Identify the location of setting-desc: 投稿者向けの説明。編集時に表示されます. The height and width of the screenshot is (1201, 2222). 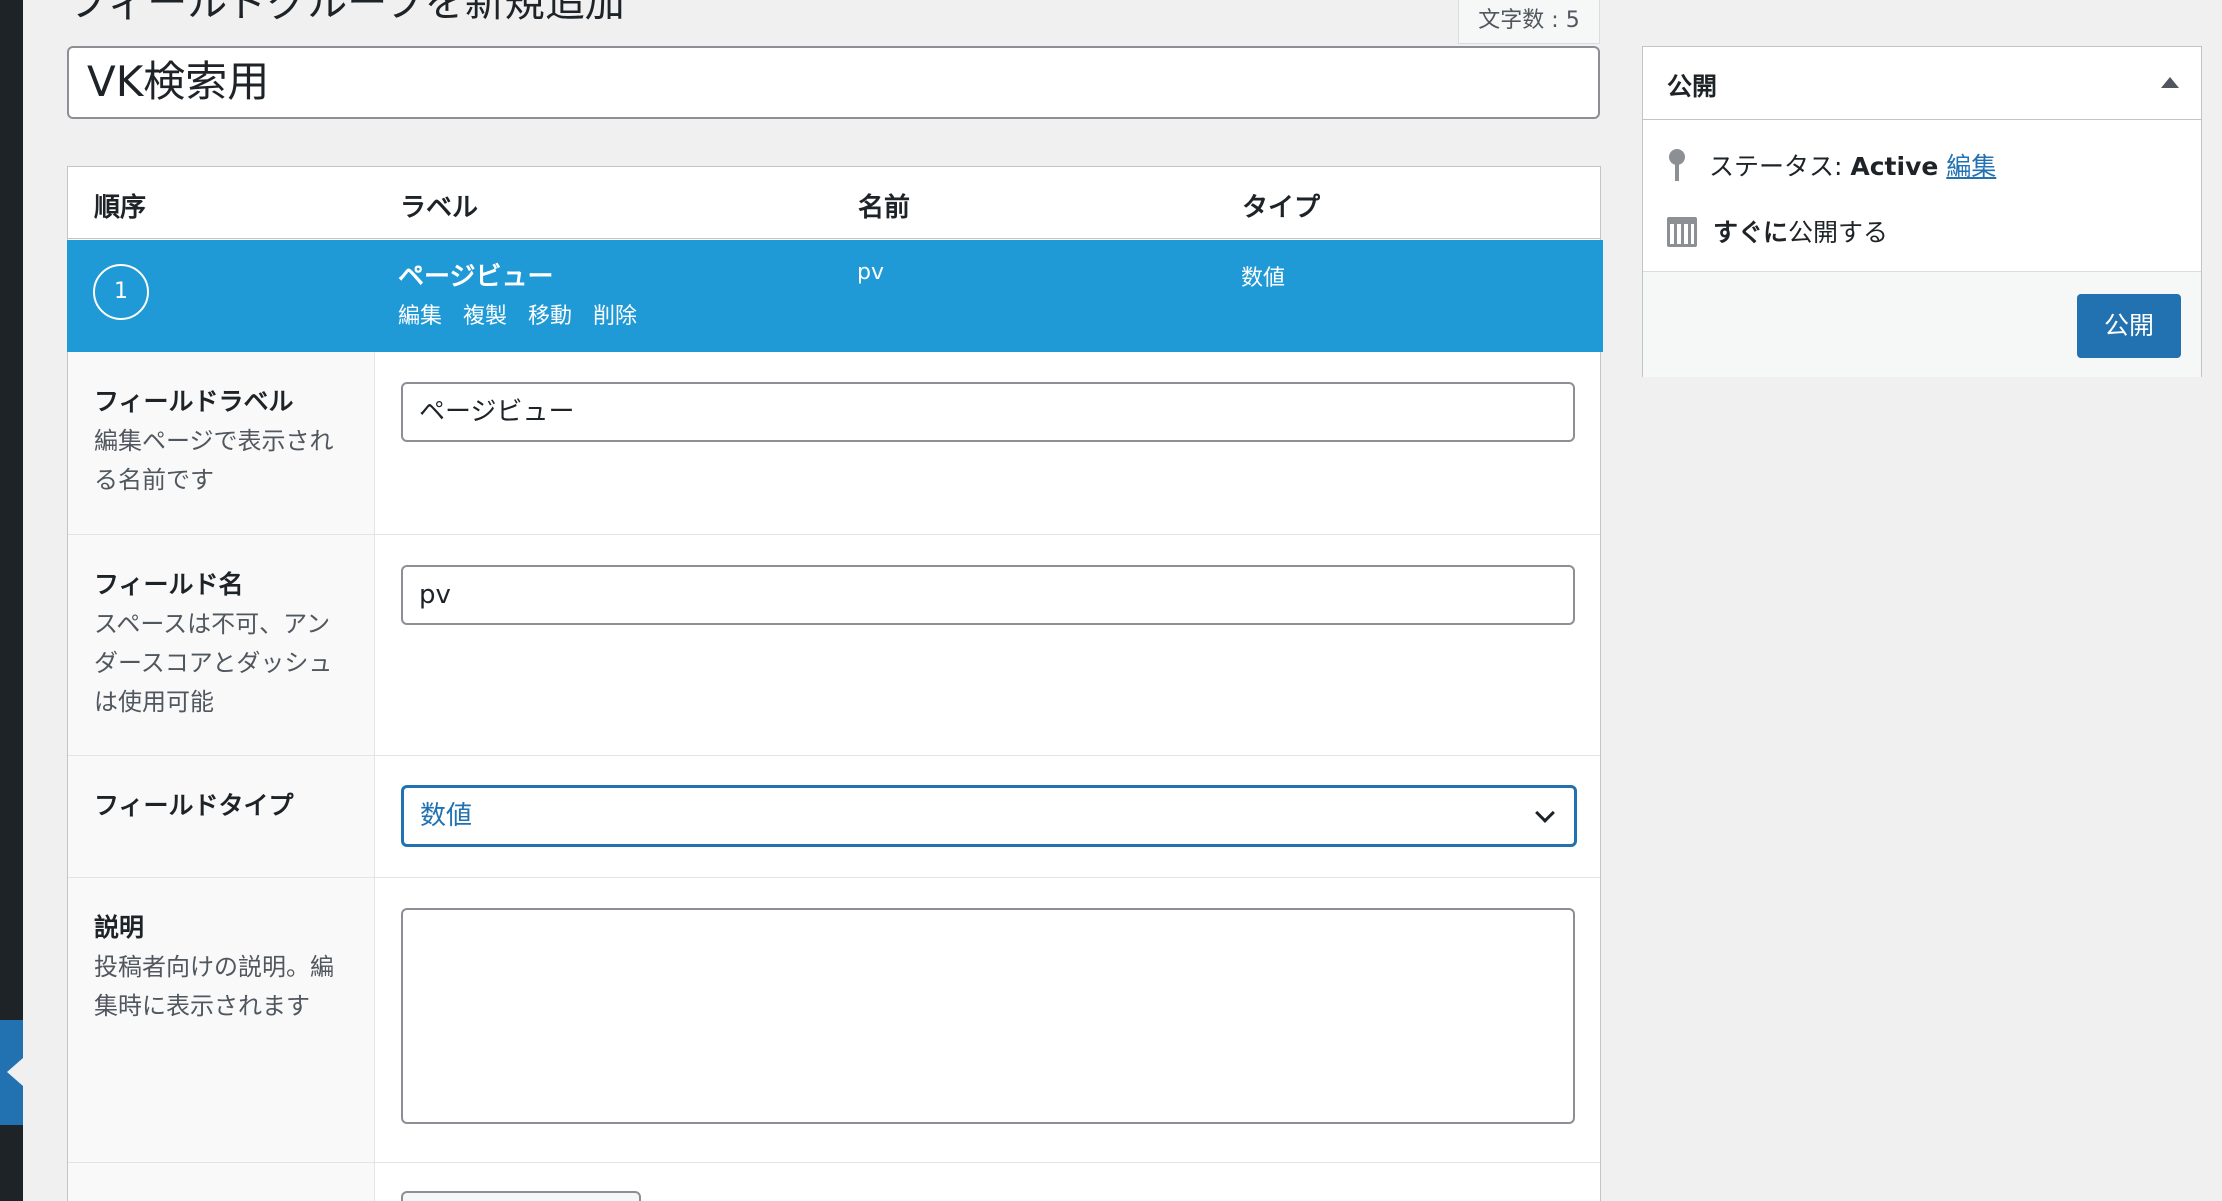
(214, 986).